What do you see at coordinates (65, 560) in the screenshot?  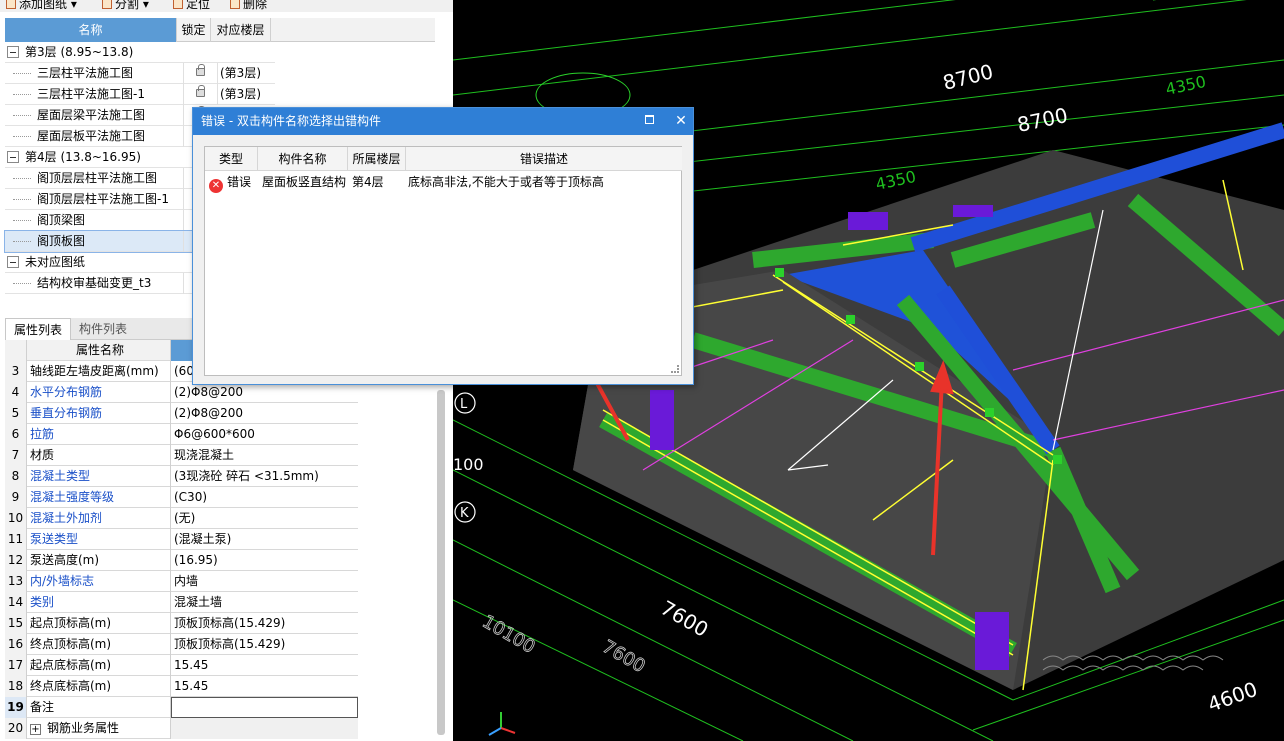 I see `property-name: 泵送高度(m)` at bounding box center [65, 560].